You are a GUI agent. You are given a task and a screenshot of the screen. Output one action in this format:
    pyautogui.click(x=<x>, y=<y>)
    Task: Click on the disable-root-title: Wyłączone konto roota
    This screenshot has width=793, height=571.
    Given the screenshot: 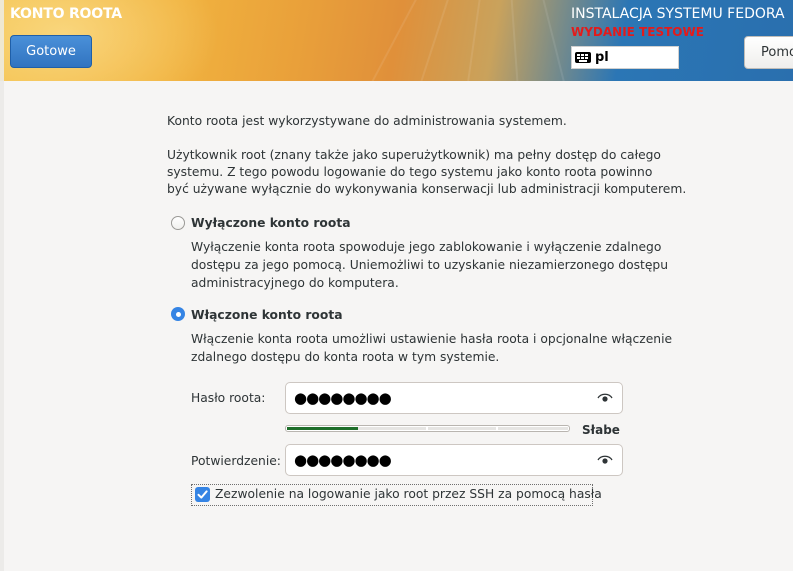 What is the action you would take?
    pyautogui.click(x=271, y=223)
    